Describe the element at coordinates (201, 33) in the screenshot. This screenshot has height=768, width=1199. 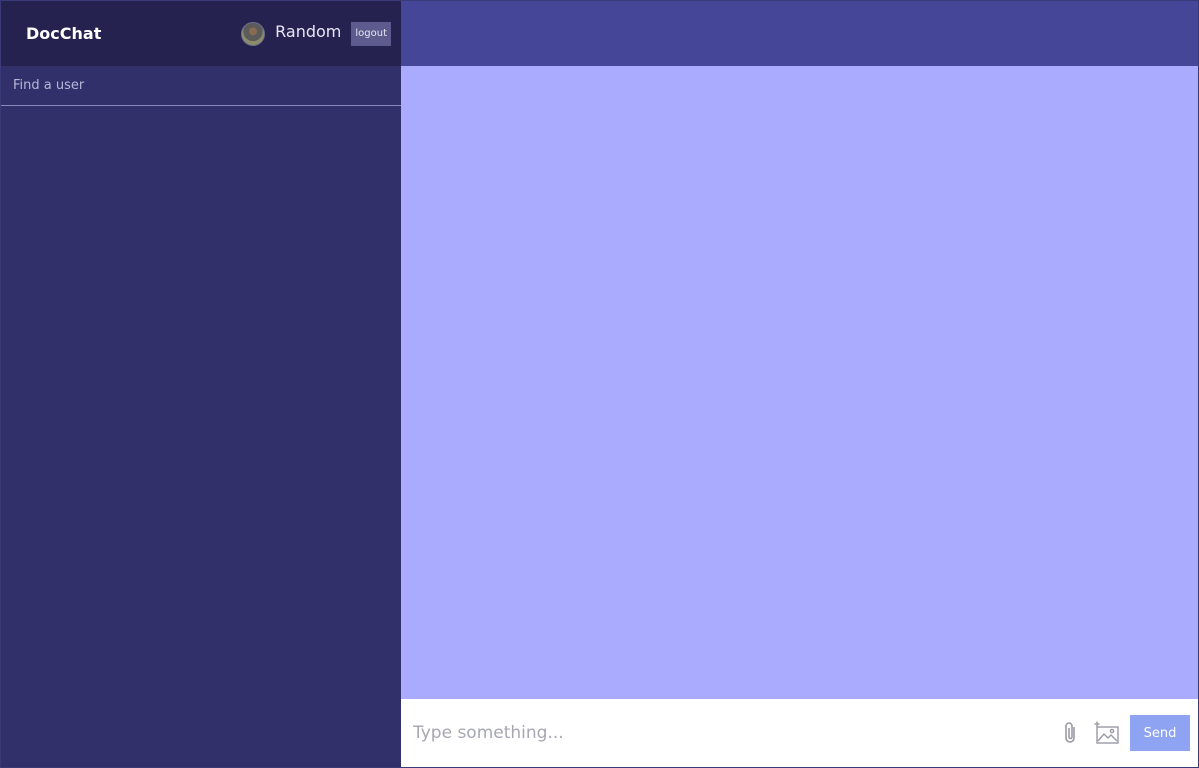
I see `sidebar-navbar: DocChat Random logout` at that location.